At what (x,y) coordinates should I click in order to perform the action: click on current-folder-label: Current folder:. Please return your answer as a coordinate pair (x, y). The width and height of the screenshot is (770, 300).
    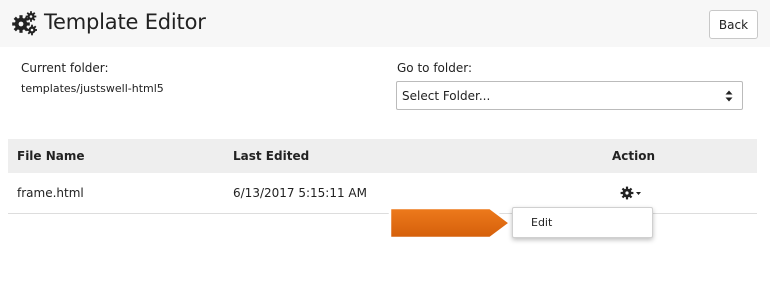
    Looking at the image, I should click on (65, 68).